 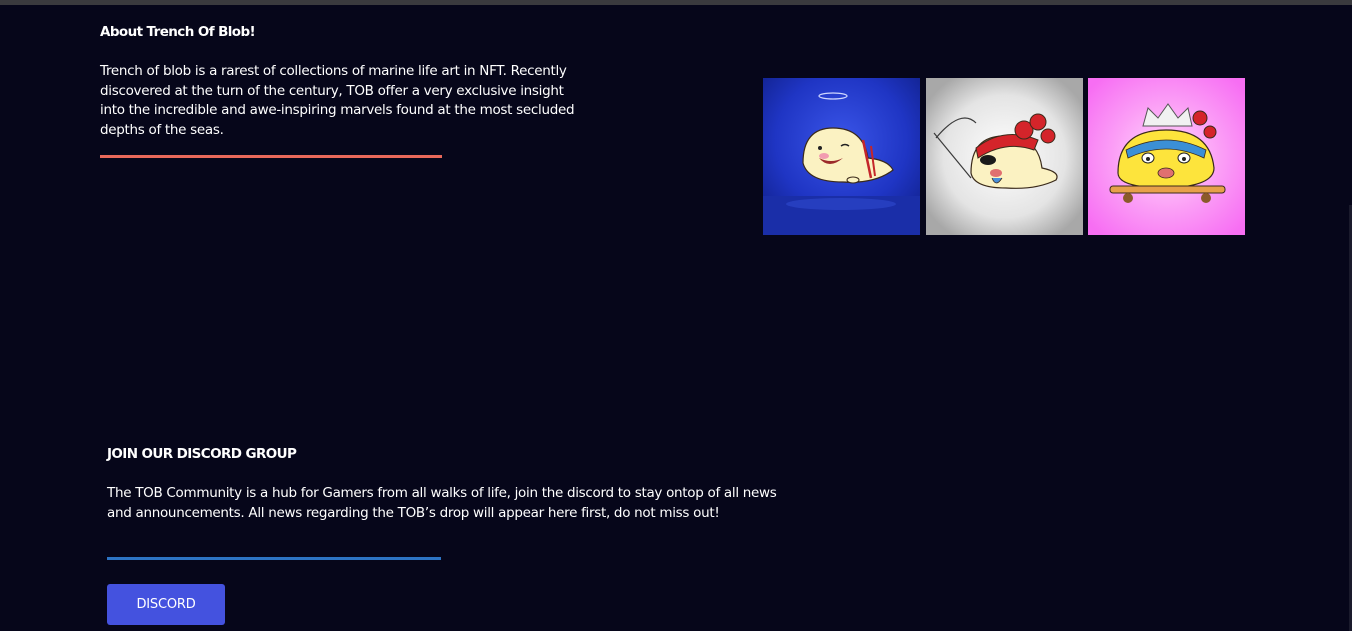 What do you see at coordinates (166, 604) in the screenshot?
I see `discord-button: DISCORD` at bounding box center [166, 604].